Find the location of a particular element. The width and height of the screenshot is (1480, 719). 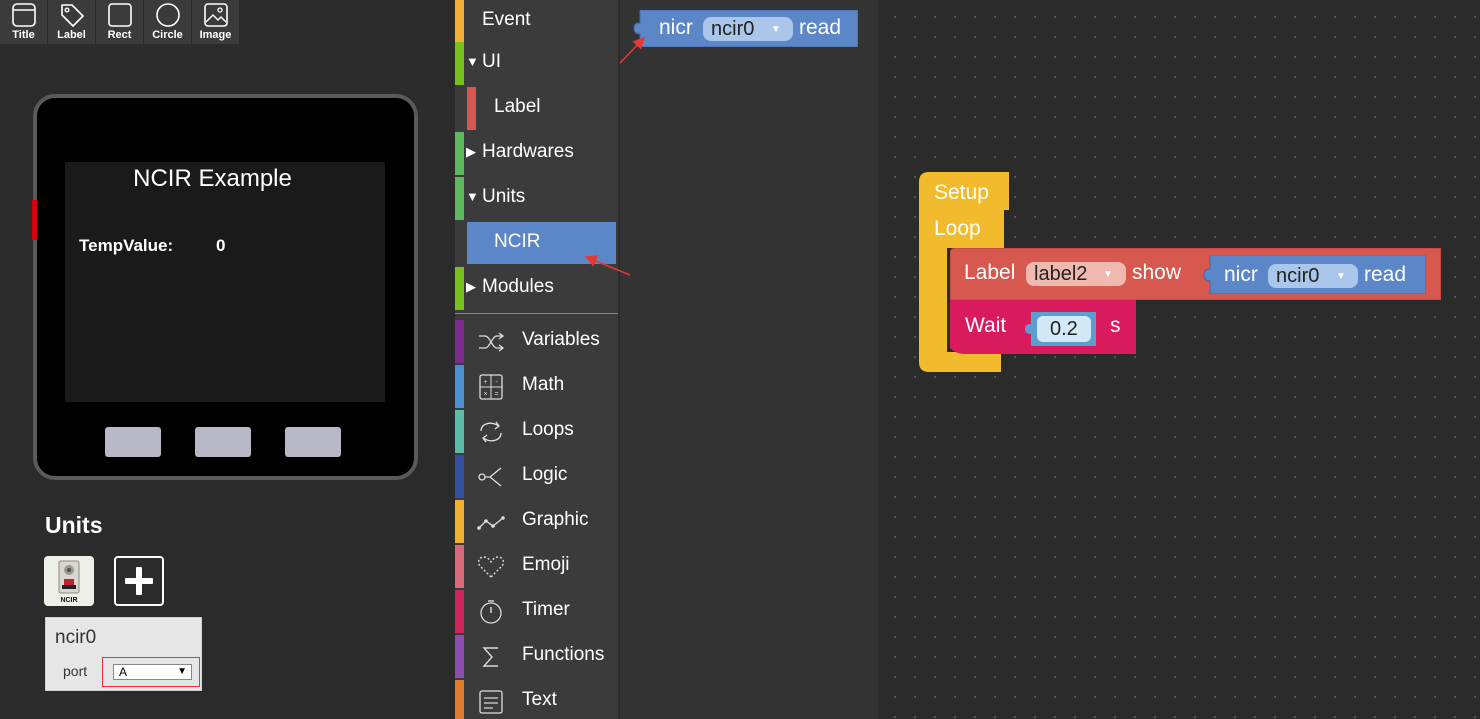

wait-value-input: 0.2 is located at coordinates (1060, 329).